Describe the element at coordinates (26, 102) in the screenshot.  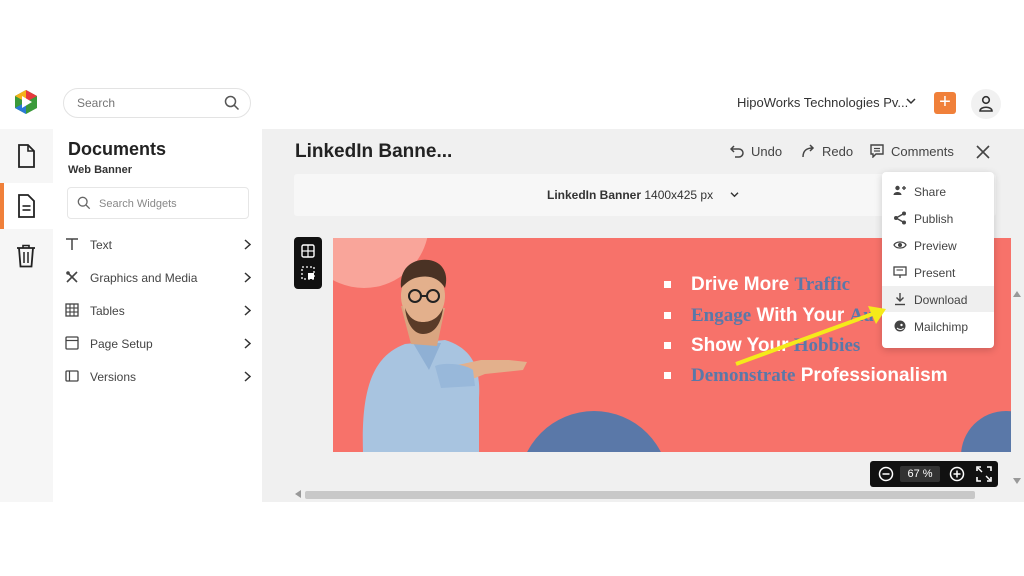
I see `app-logo-icon` at that location.